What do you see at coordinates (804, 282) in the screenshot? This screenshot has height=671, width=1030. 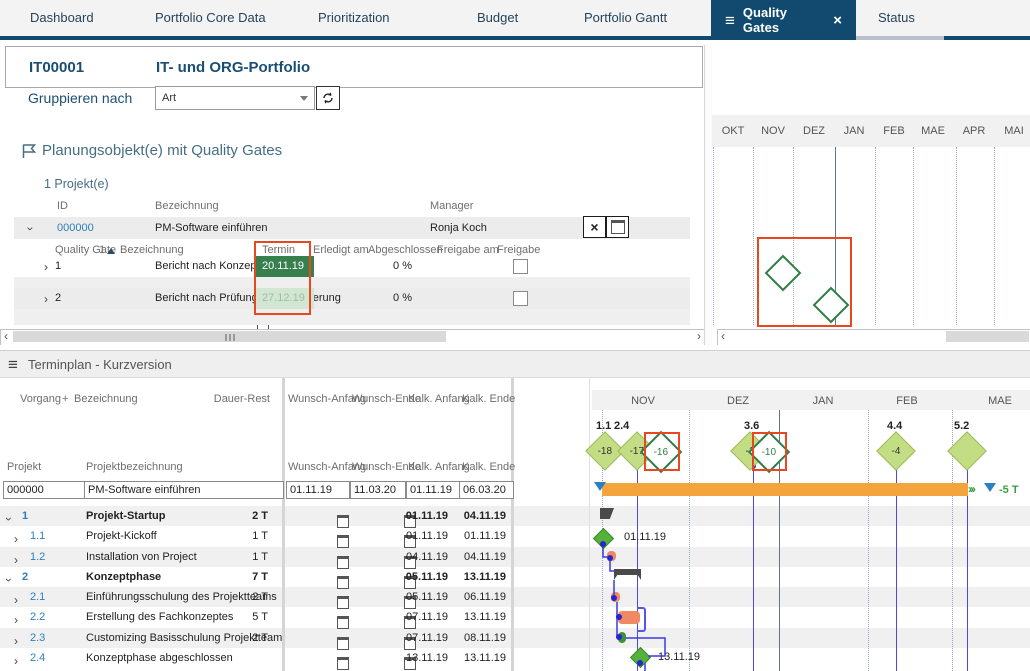 I see `gantt-highlight-box` at bounding box center [804, 282].